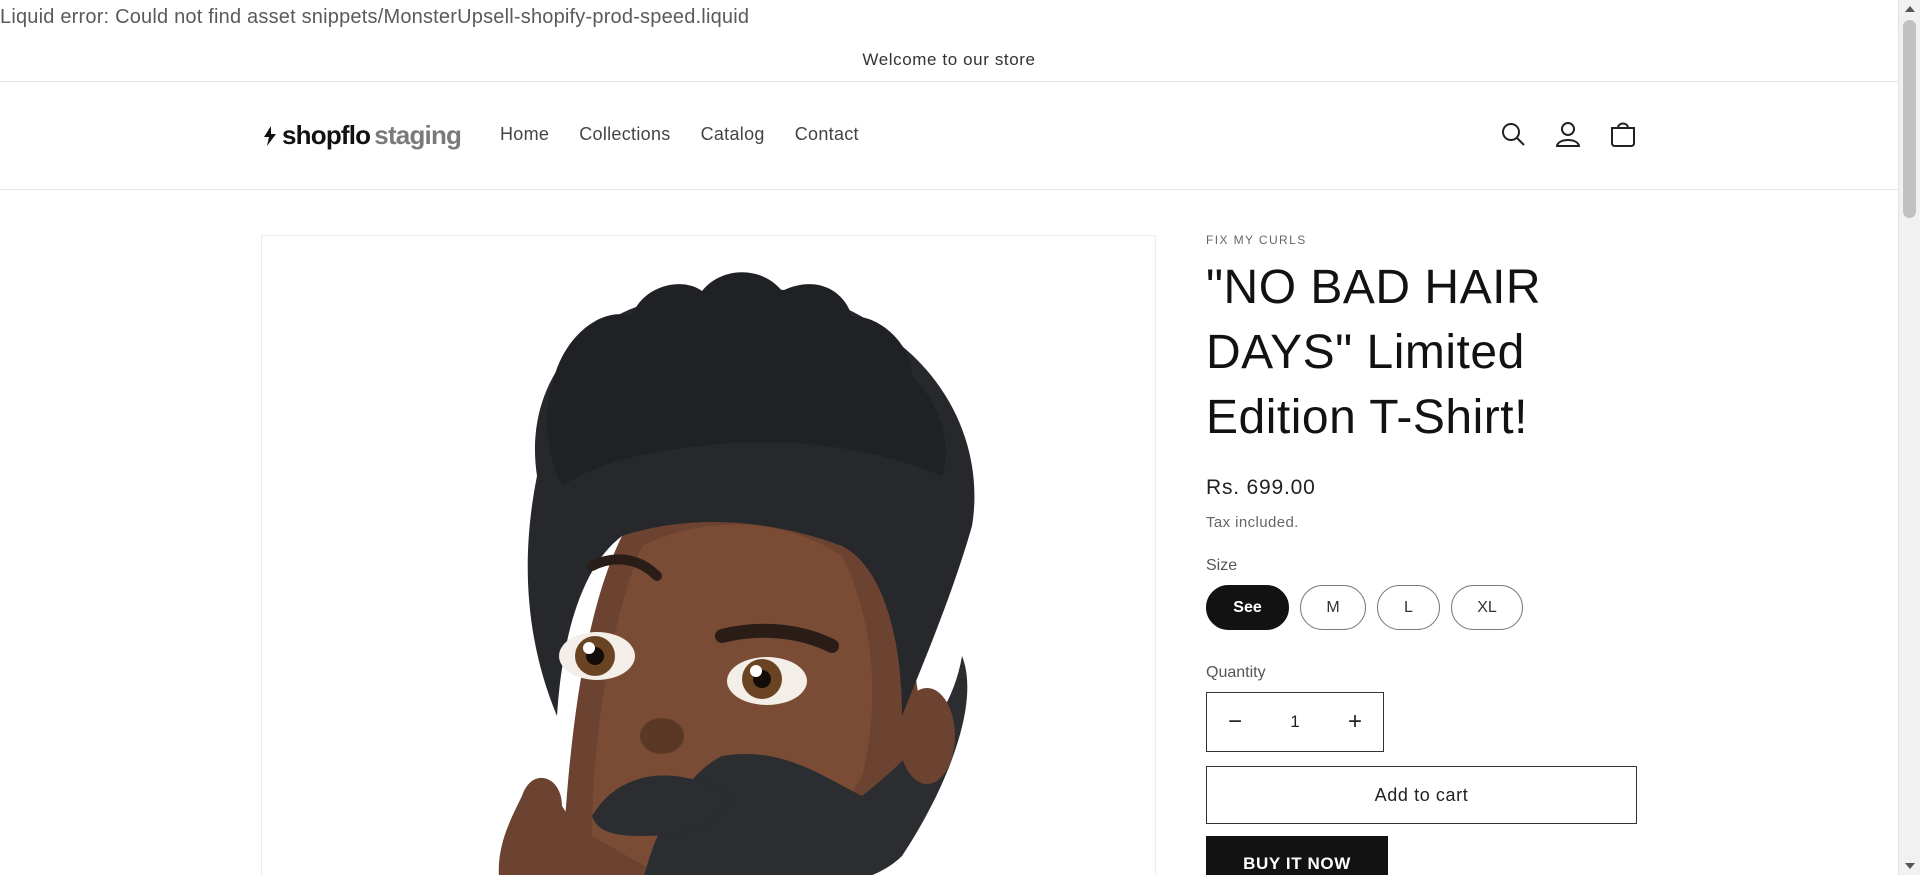 The image size is (1920, 875). What do you see at coordinates (1236, 672) in the screenshot?
I see `quantity-label: Quantity` at bounding box center [1236, 672].